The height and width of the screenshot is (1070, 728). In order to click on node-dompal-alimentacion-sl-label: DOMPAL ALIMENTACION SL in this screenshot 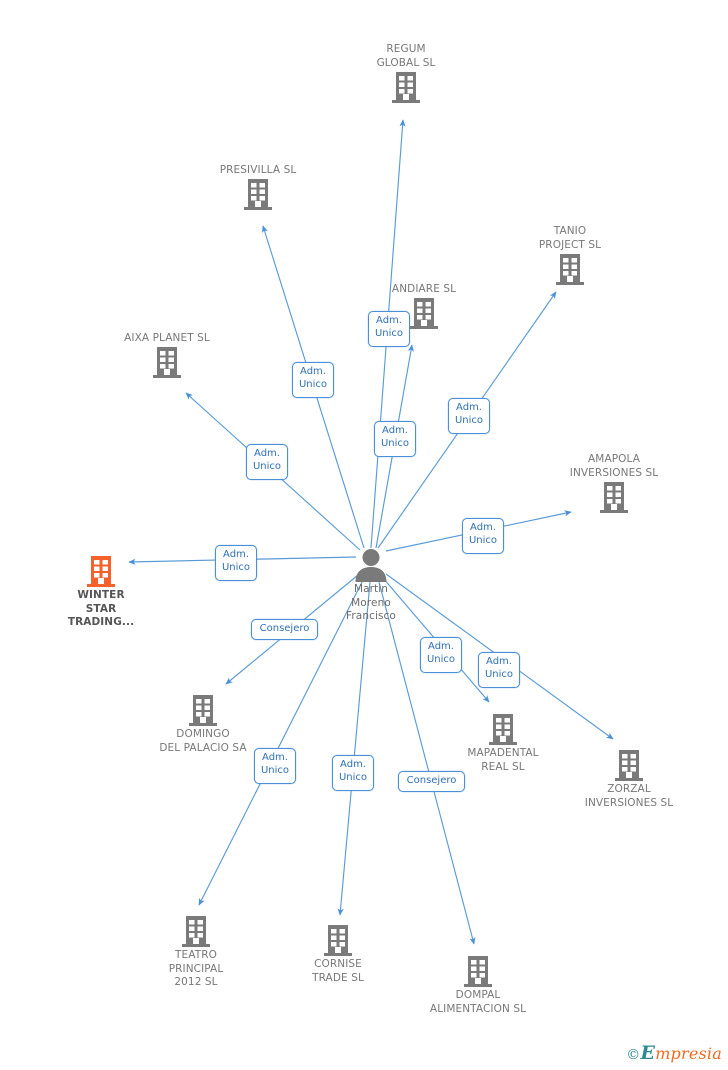, I will do `click(478, 1002)`.